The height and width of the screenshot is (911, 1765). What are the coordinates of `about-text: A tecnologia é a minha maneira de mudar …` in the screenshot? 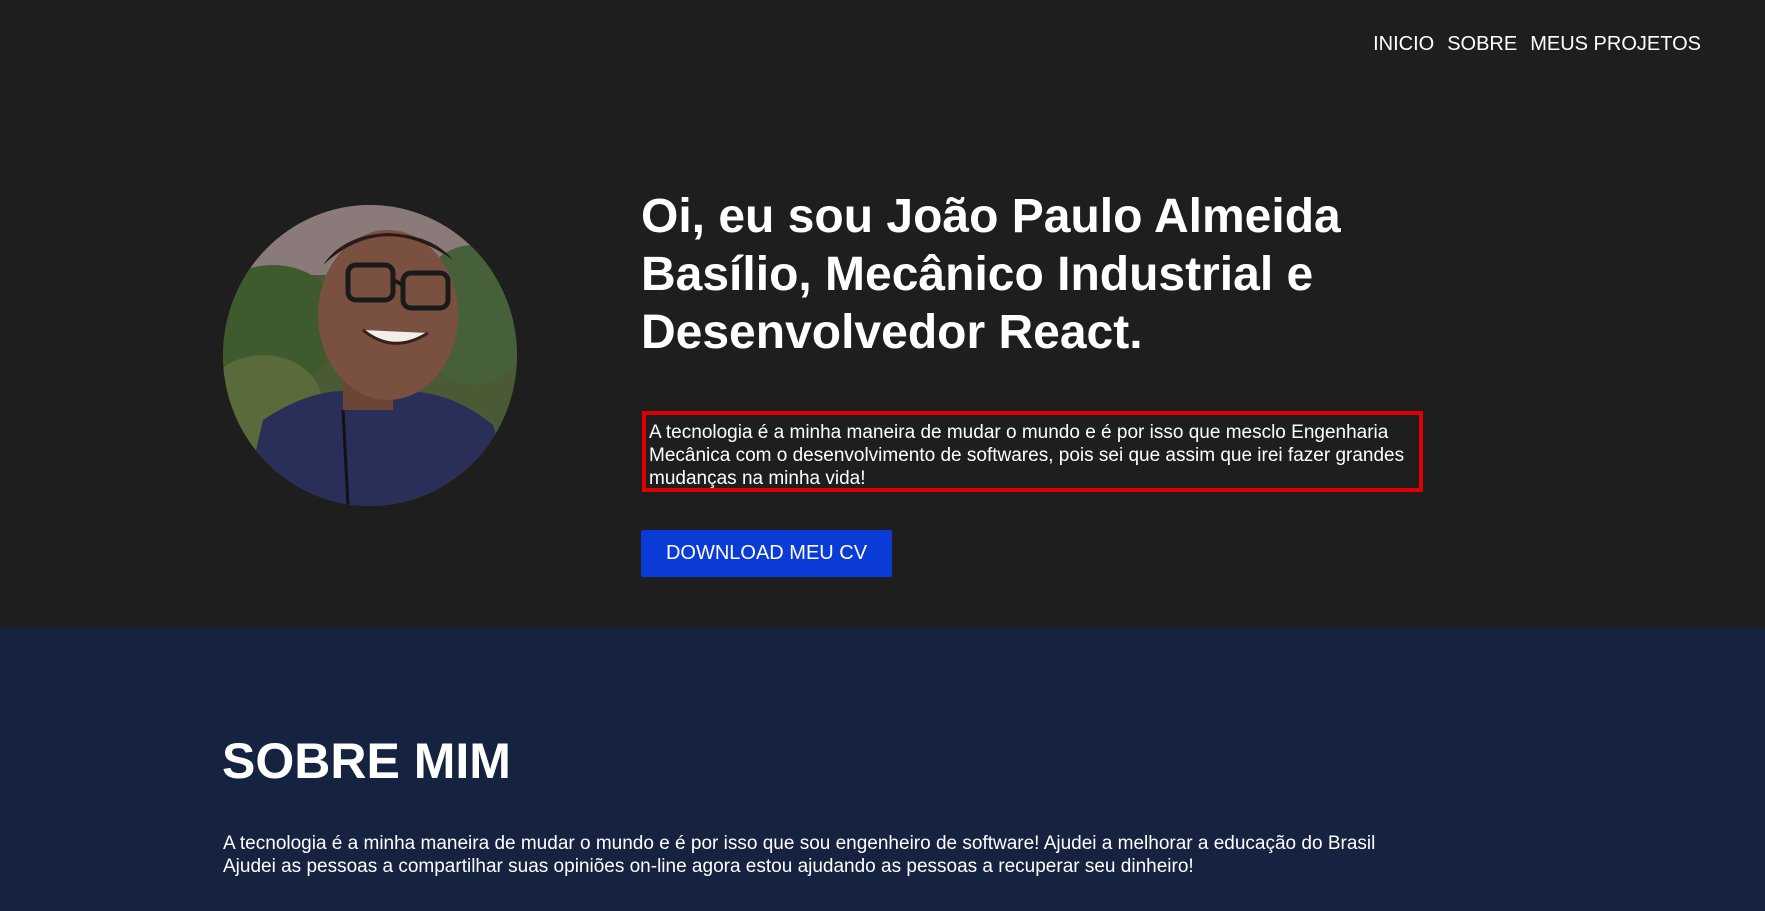 It's located at (799, 855).